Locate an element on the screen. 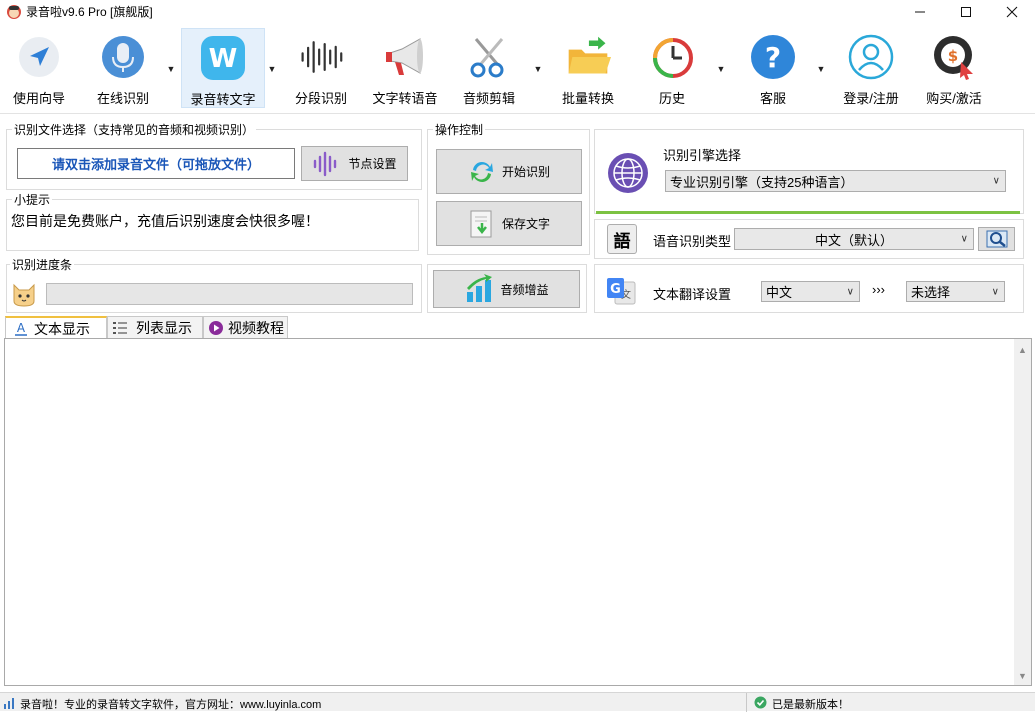 This screenshot has height=712, width=1035. scroll-up-icon: ▲ is located at coordinates (1022, 350).